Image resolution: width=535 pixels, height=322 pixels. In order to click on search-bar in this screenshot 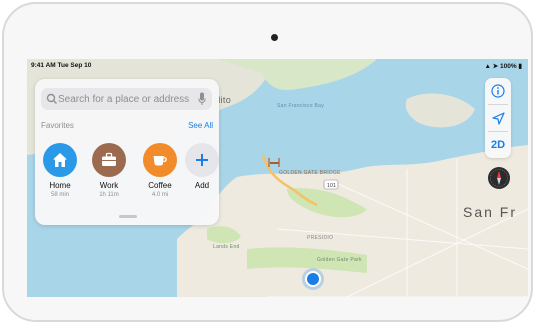, I will do `click(126, 99)`.